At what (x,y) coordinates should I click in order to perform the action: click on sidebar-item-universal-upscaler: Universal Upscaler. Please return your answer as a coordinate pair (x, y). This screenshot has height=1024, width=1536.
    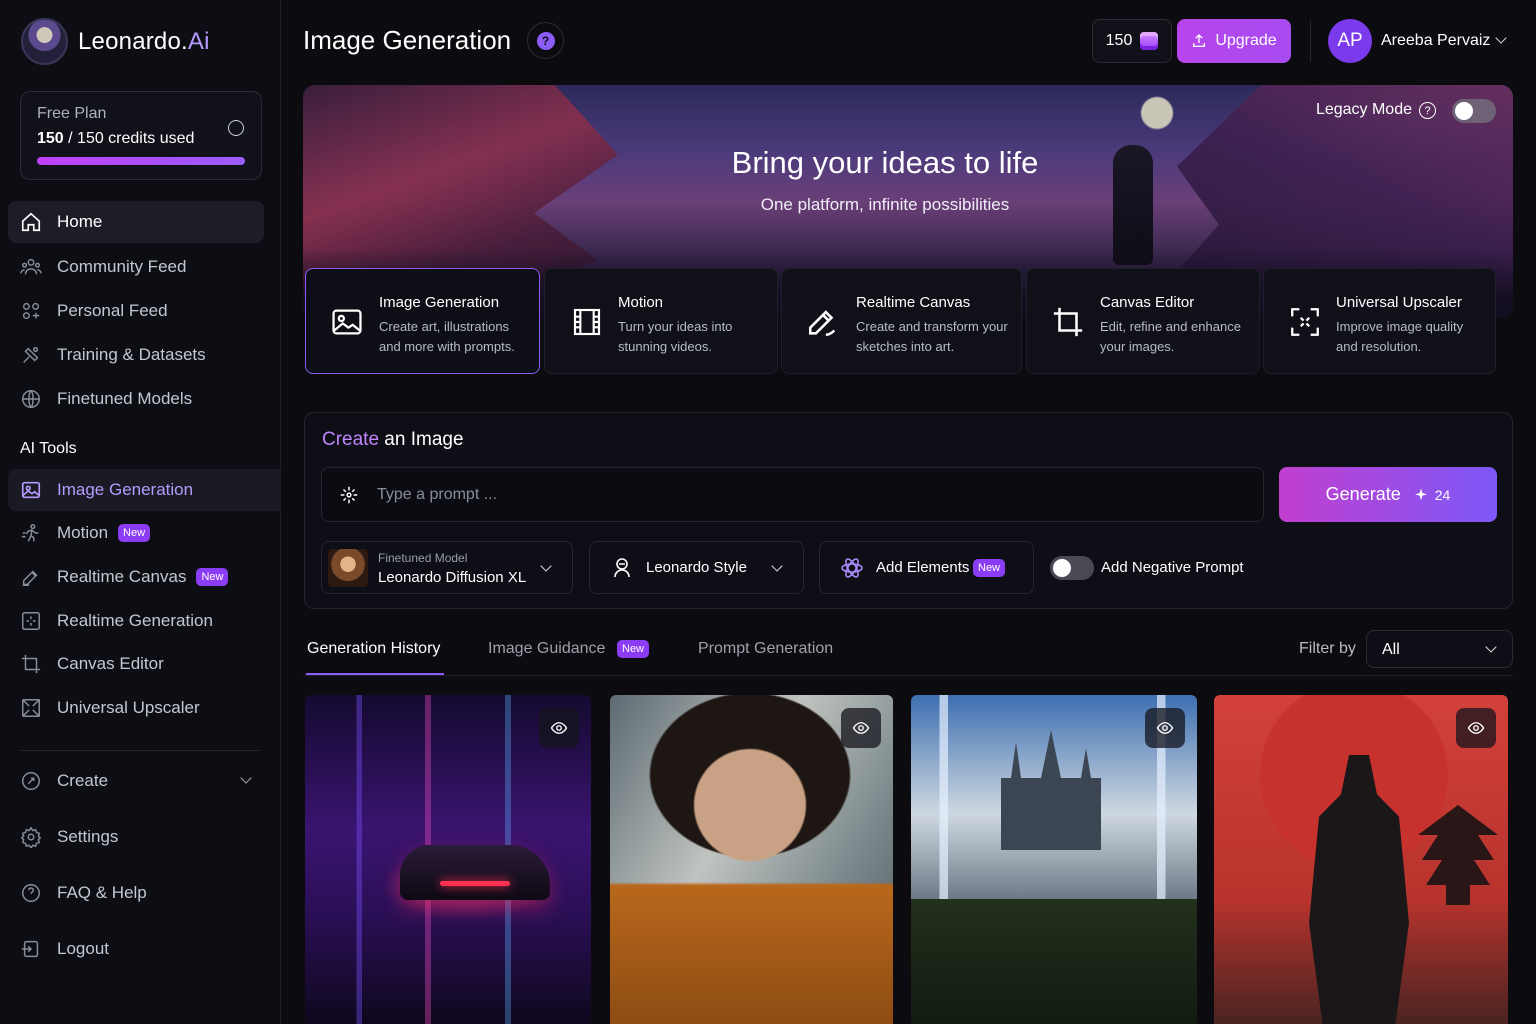
    Looking at the image, I should click on (136, 708).